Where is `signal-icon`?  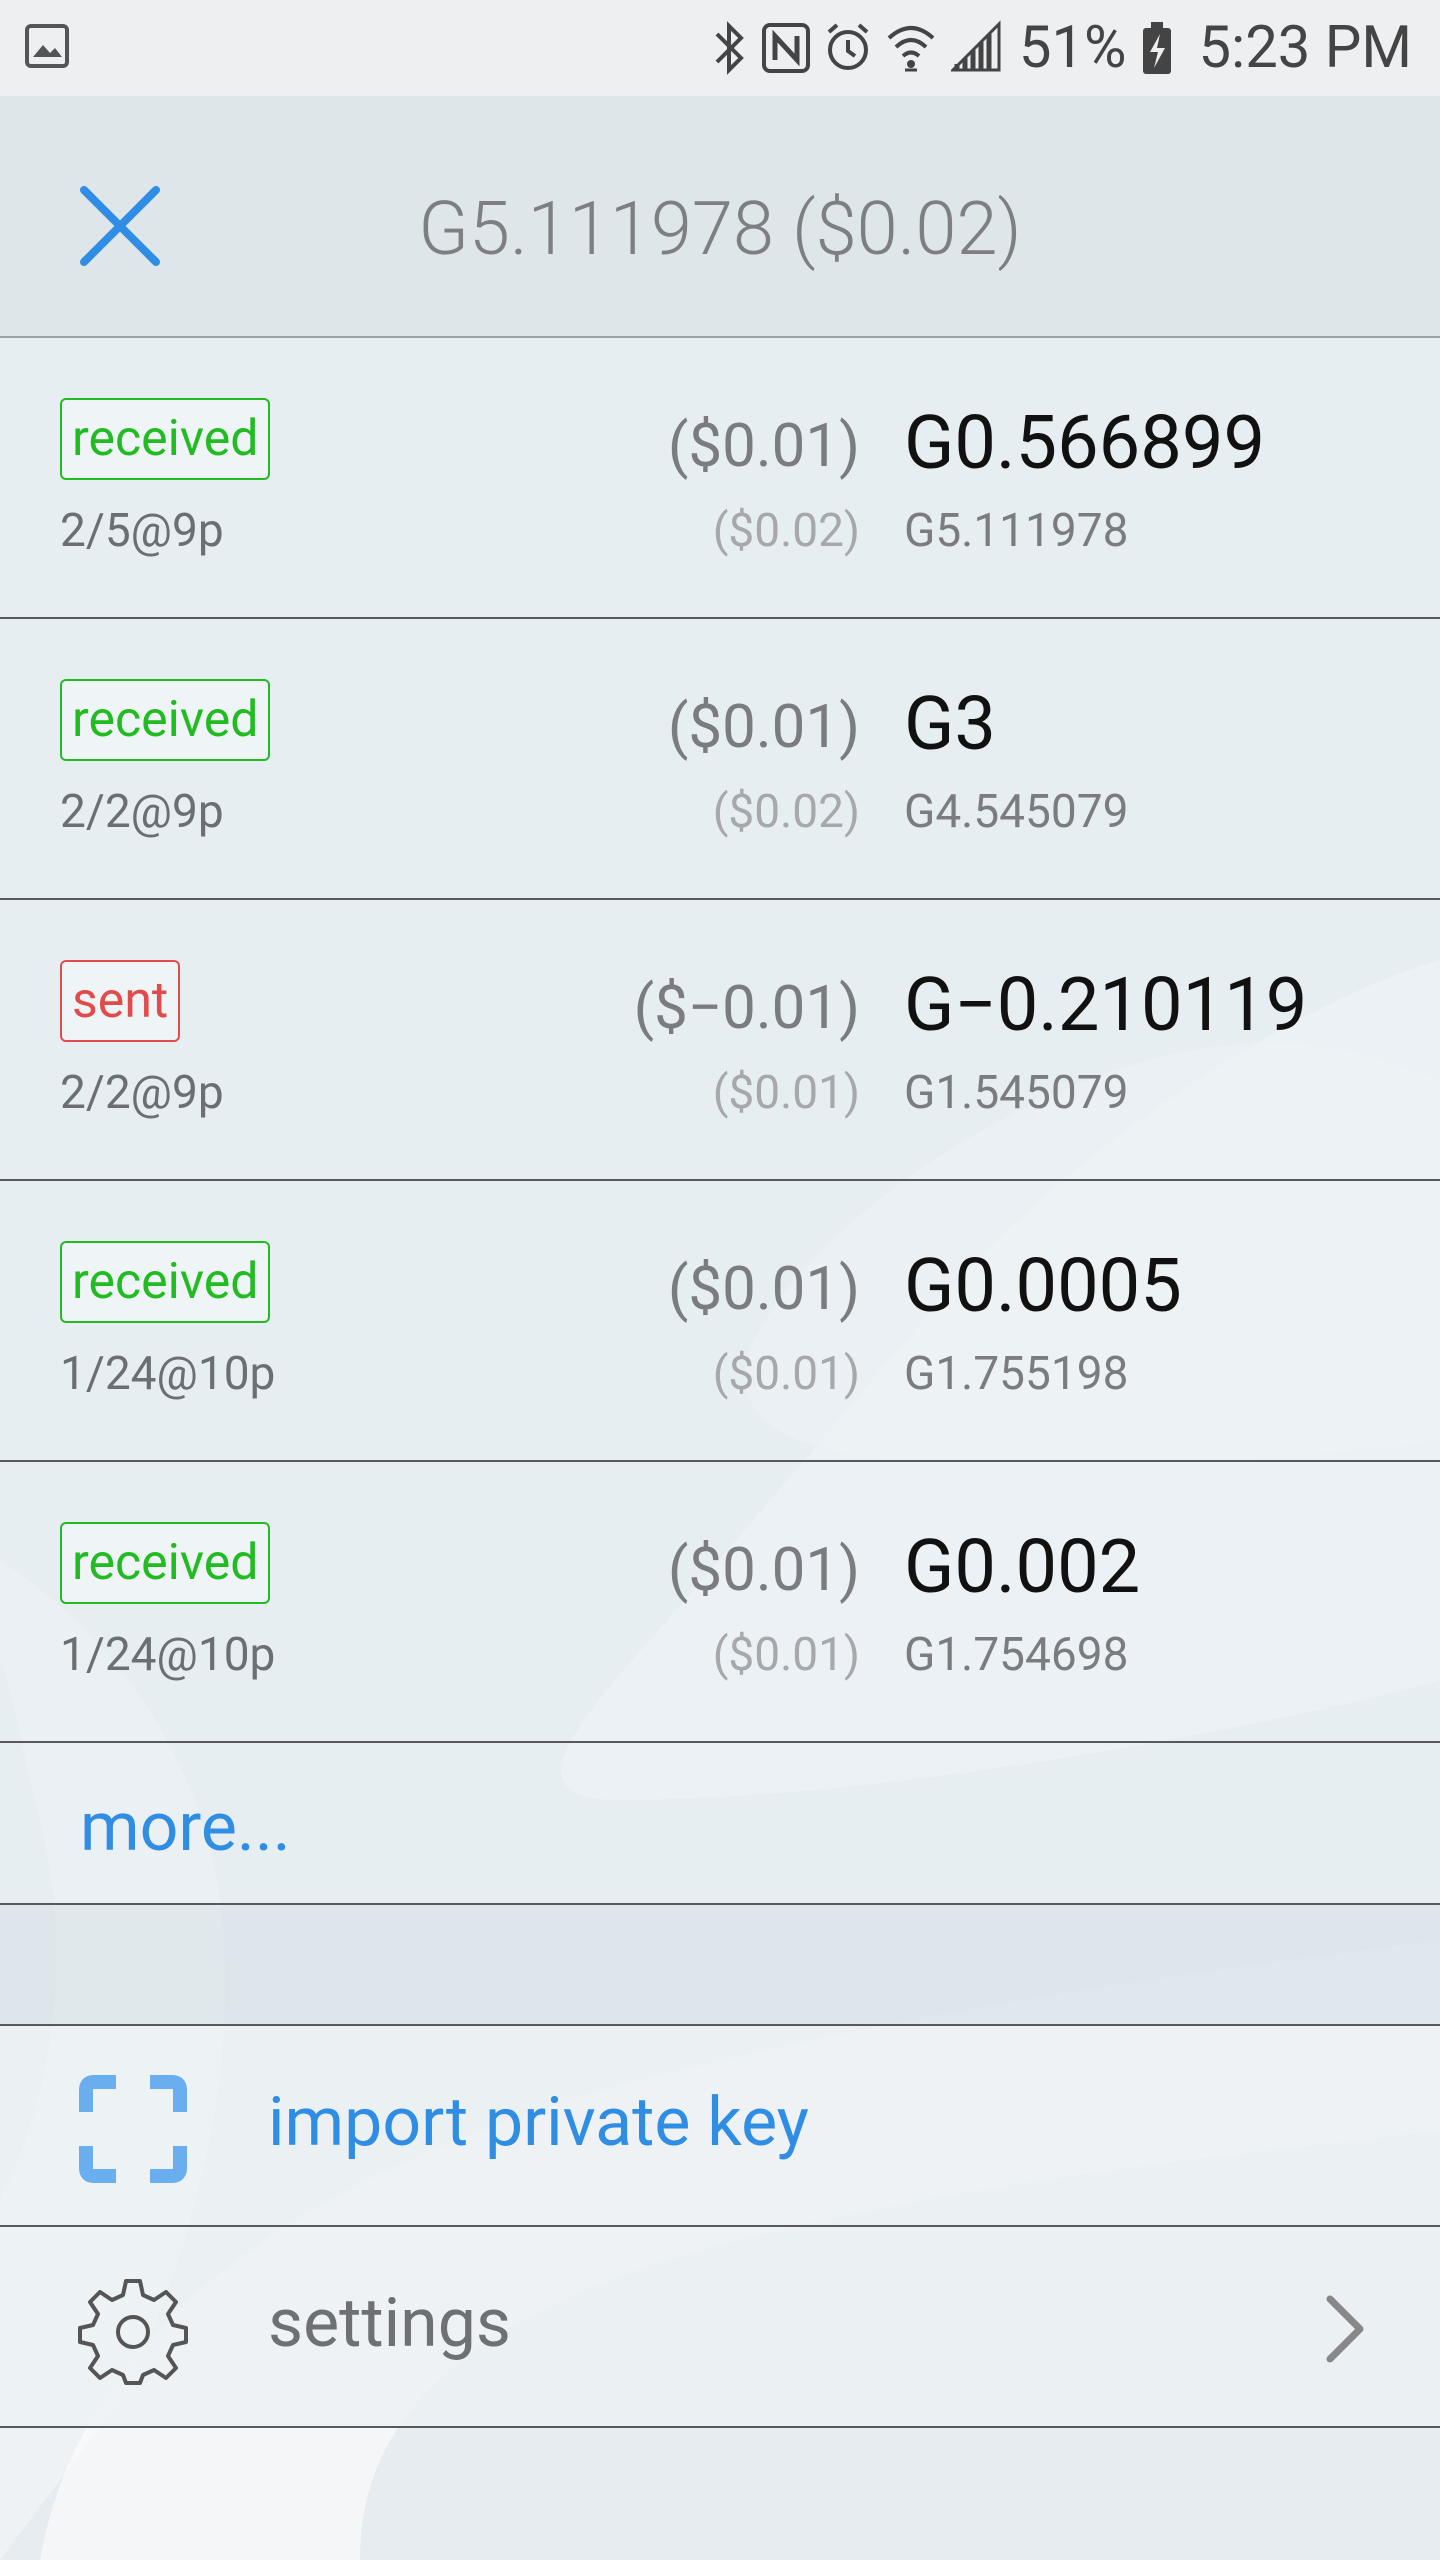
signal-icon is located at coordinates (975, 48).